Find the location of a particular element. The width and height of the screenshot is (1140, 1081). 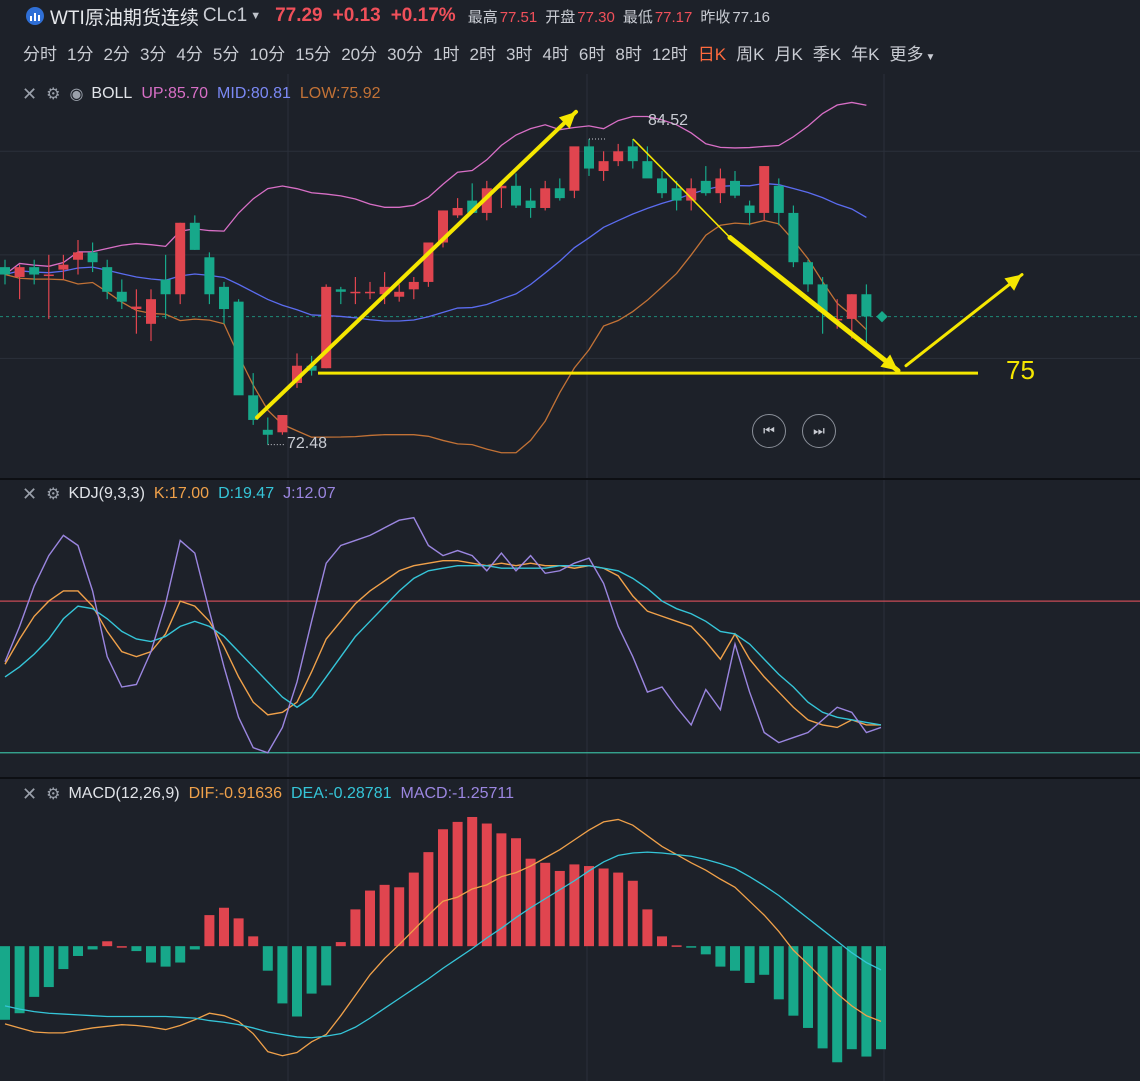

period-tab: 1分 is located at coordinates (85, 52).